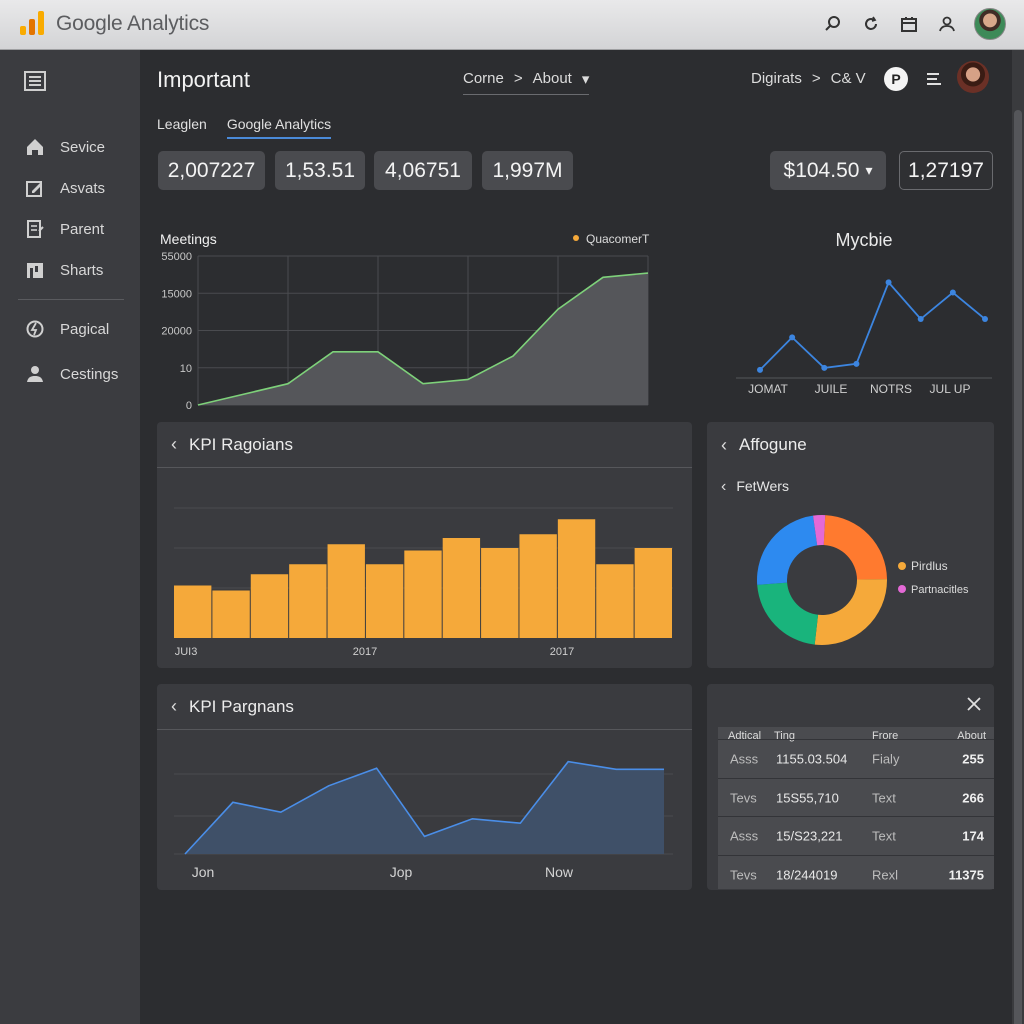  What do you see at coordinates (35, 270) in the screenshot?
I see `chart-icon` at bounding box center [35, 270].